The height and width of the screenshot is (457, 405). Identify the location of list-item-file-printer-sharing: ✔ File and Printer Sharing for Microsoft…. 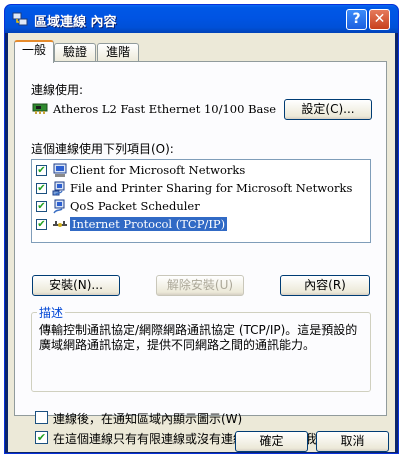
(200, 188).